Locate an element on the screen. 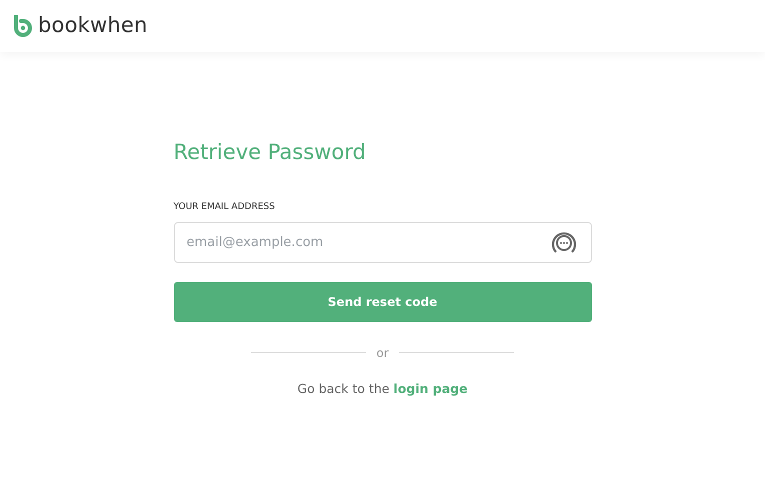 The image size is (765, 492). field-label: YOUR EMAIL ADDRESS is located at coordinates (225, 207).